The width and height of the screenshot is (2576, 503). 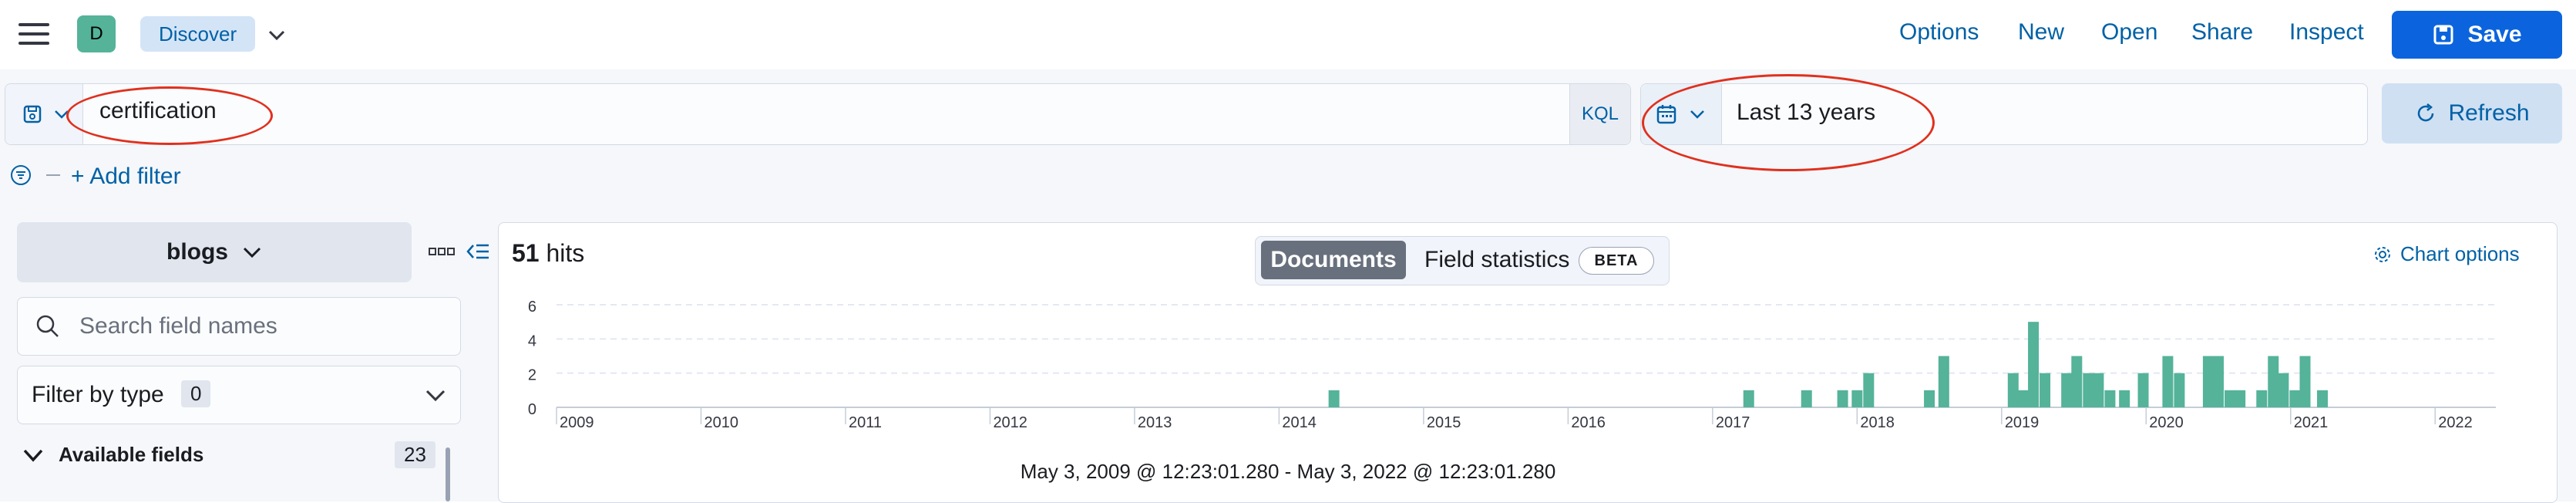 I want to click on hits-count: 51, so click(x=526, y=253).